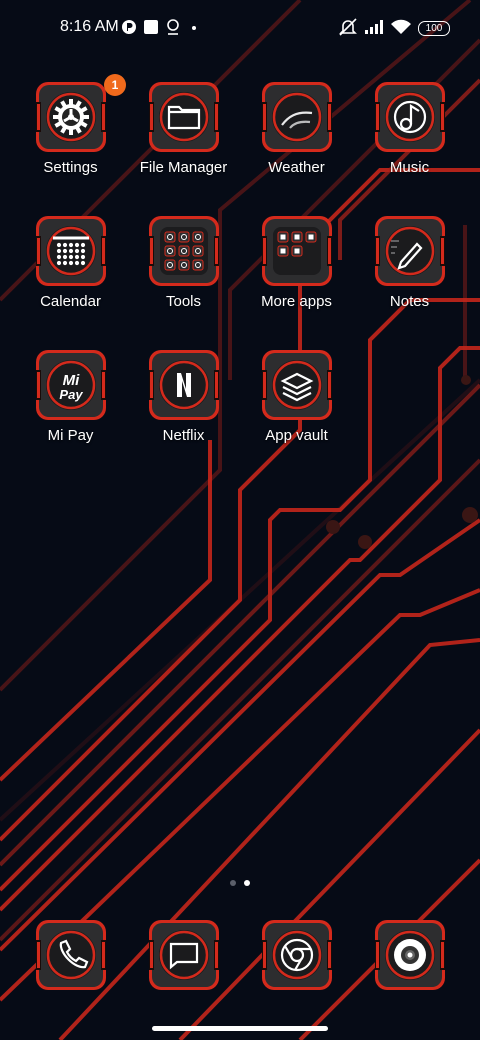 Image resolution: width=480 pixels, height=1040 pixels. Describe the element at coordinates (296, 167) in the screenshot. I see `app-label: Weather` at that location.